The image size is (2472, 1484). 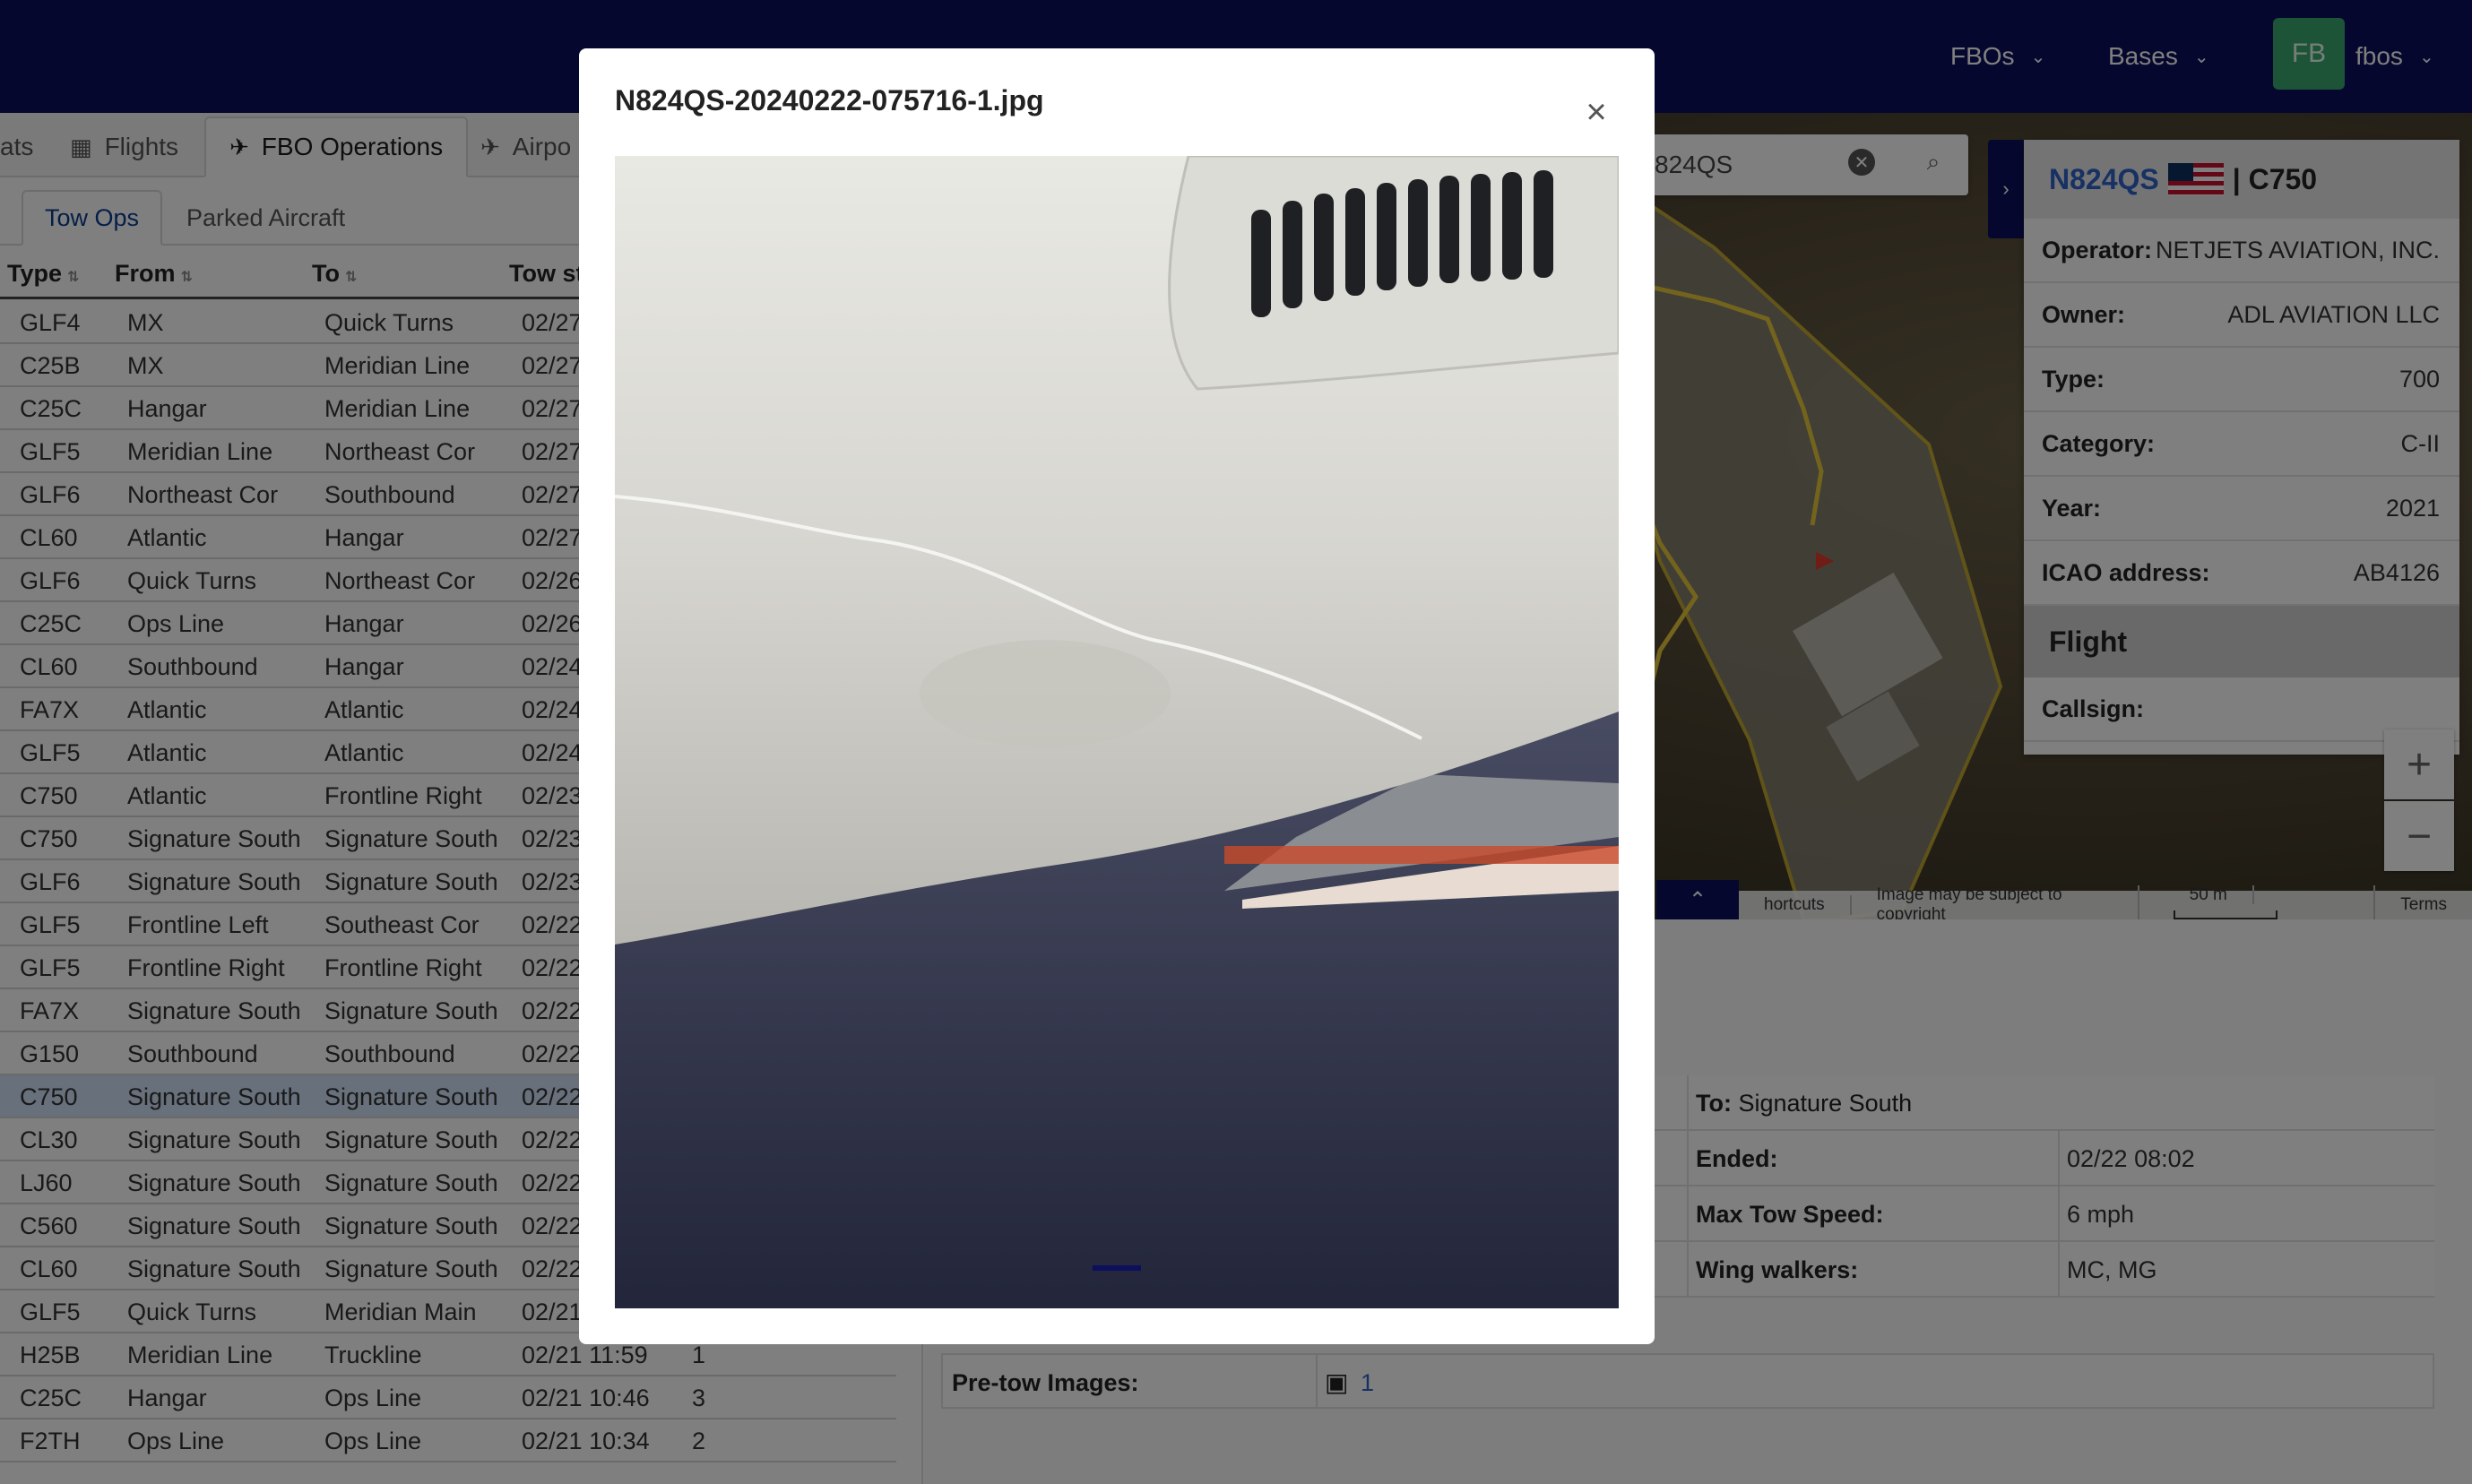 What do you see at coordinates (1045, 693) in the screenshot?
I see `dent` at bounding box center [1045, 693].